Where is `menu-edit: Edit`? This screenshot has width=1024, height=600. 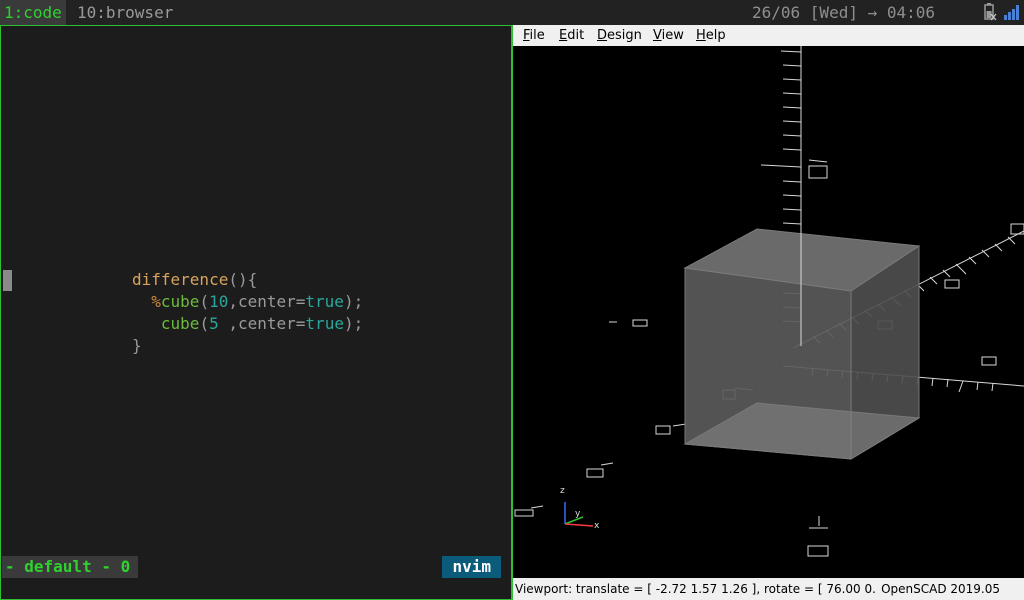 menu-edit: Edit is located at coordinates (571, 35).